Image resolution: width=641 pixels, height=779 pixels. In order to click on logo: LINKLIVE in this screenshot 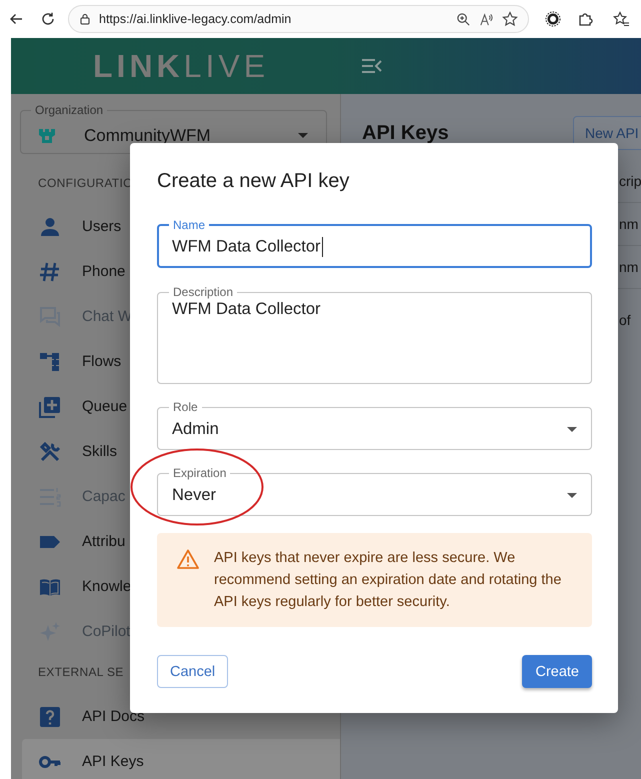, I will do `click(181, 66)`.